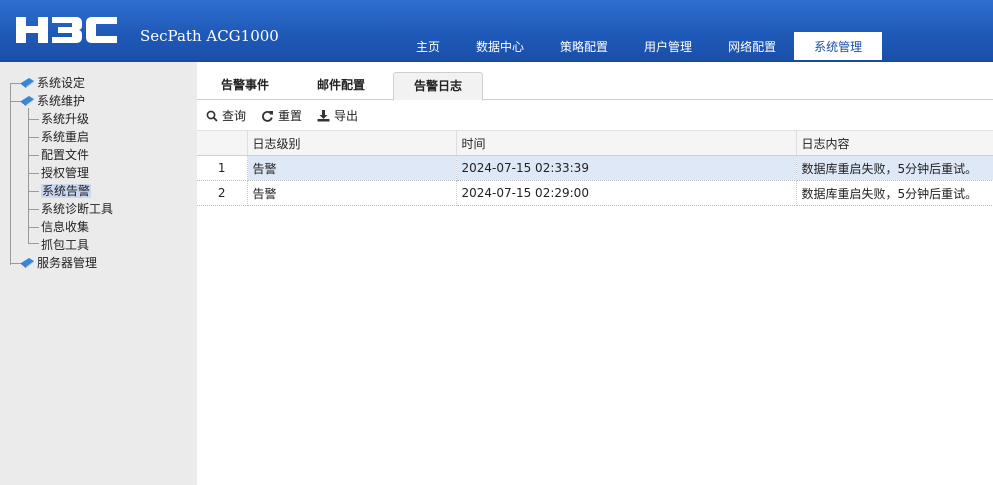  What do you see at coordinates (98, 83) in the screenshot?
I see `tree-item-system-settings: 系统设定` at bounding box center [98, 83].